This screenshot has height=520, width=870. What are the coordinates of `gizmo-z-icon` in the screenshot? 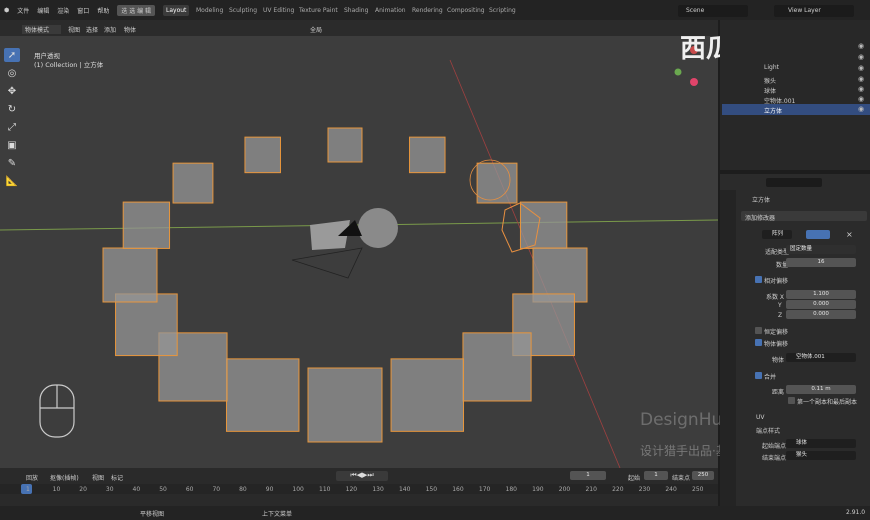 It's located at (694, 82).